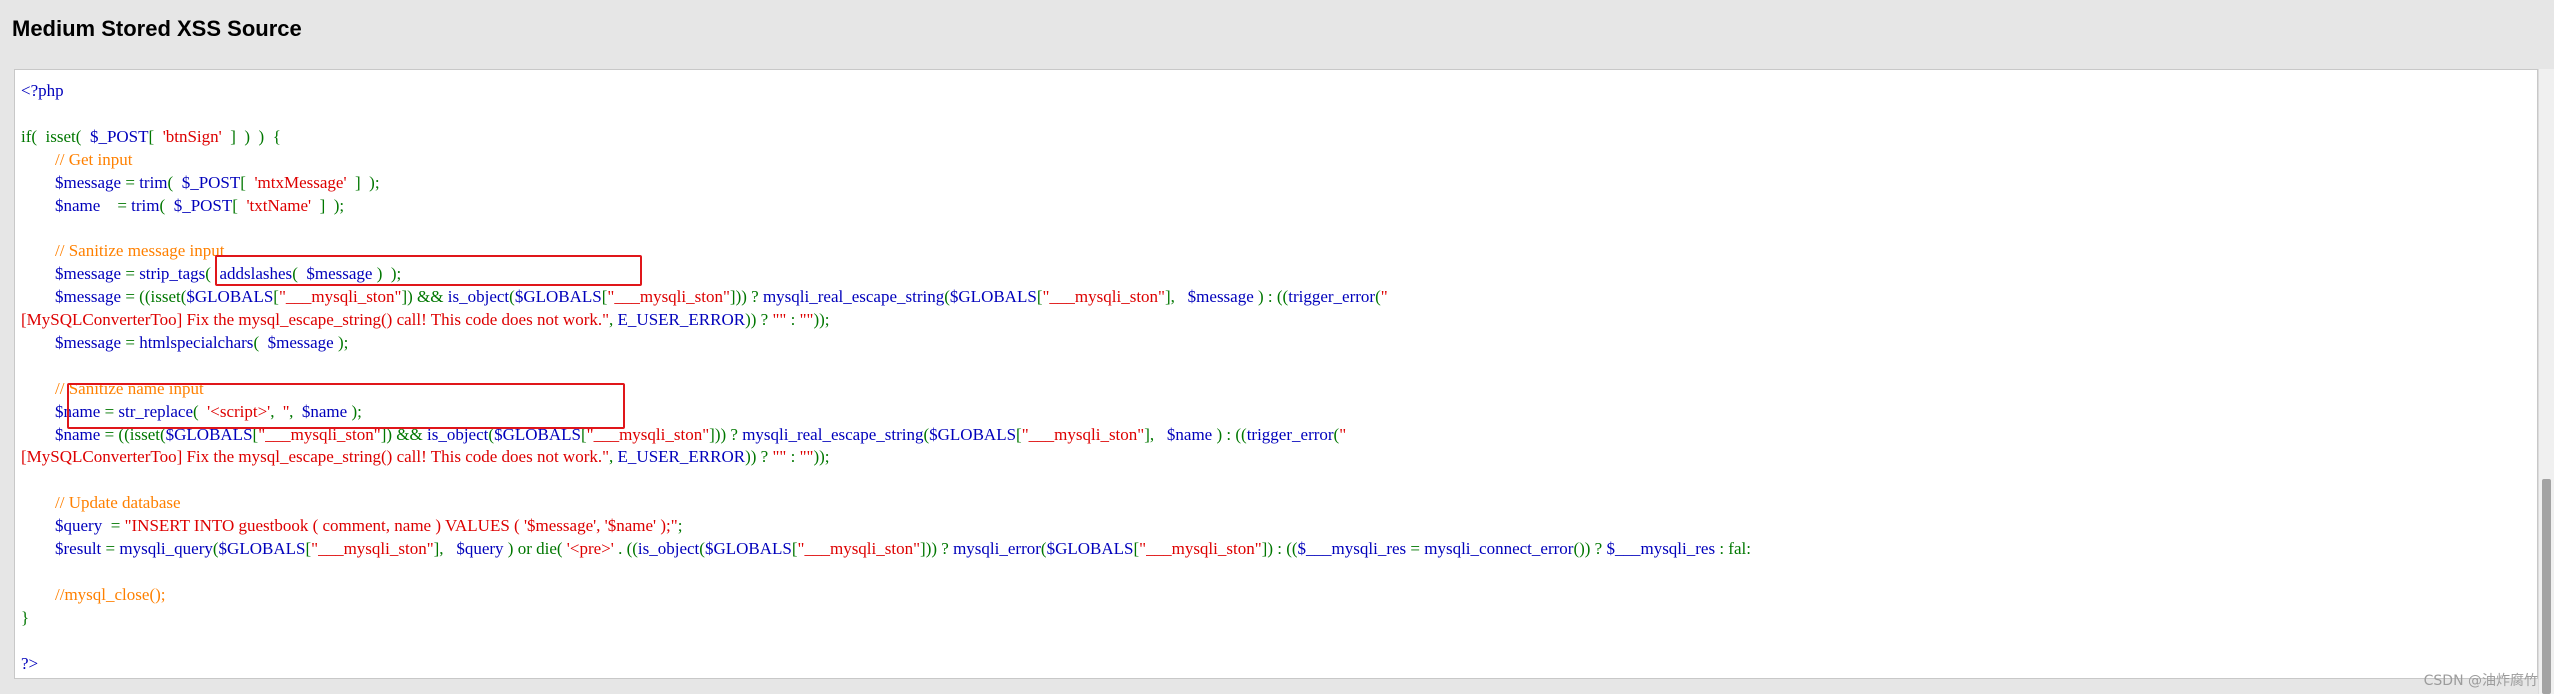 Image resolution: width=2554 pixels, height=694 pixels. What do you see at coordinates (1231, 434) in the screenshot?
I see `code-token-keyword: ) : ((` at bounding box center [1231, 434].